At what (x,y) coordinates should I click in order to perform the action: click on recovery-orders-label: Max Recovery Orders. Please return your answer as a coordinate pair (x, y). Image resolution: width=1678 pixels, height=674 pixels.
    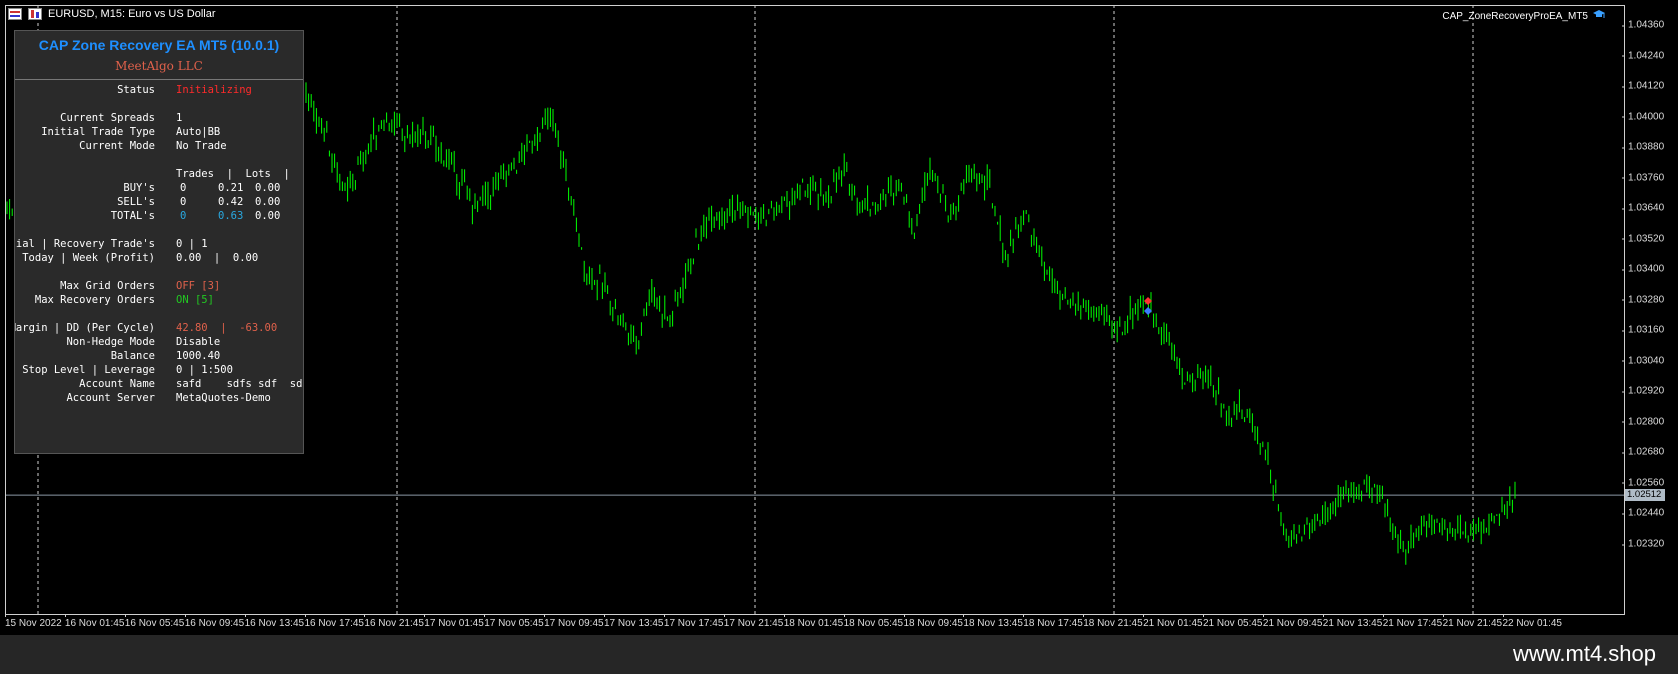
    Looking at the image, I should click on (94, 300).